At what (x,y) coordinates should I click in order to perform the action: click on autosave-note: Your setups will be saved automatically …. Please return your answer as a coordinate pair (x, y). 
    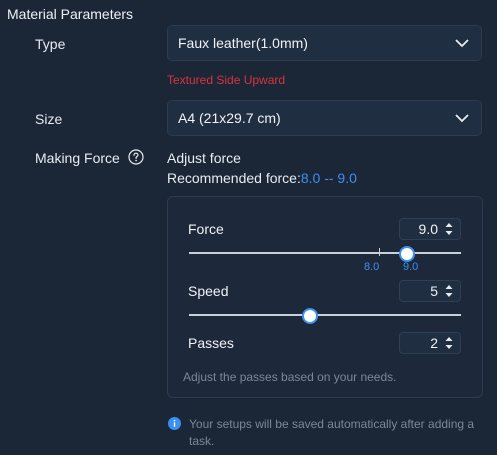
    Looking at the image, I should click on (332, 432).